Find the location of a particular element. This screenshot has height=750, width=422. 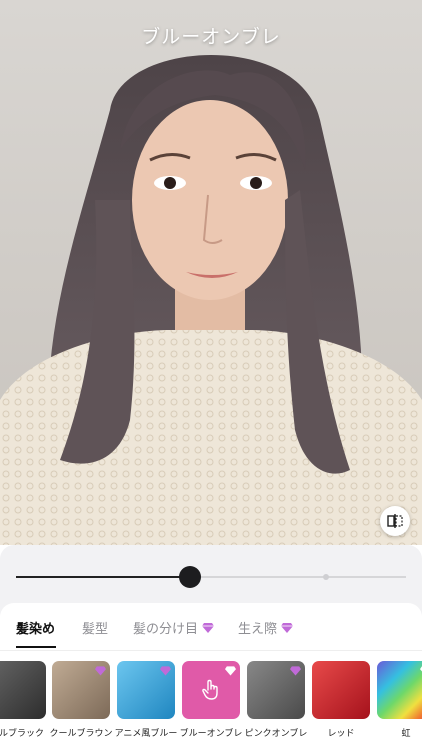

swatch-label: 虹 is located at coordinates (406, 734).